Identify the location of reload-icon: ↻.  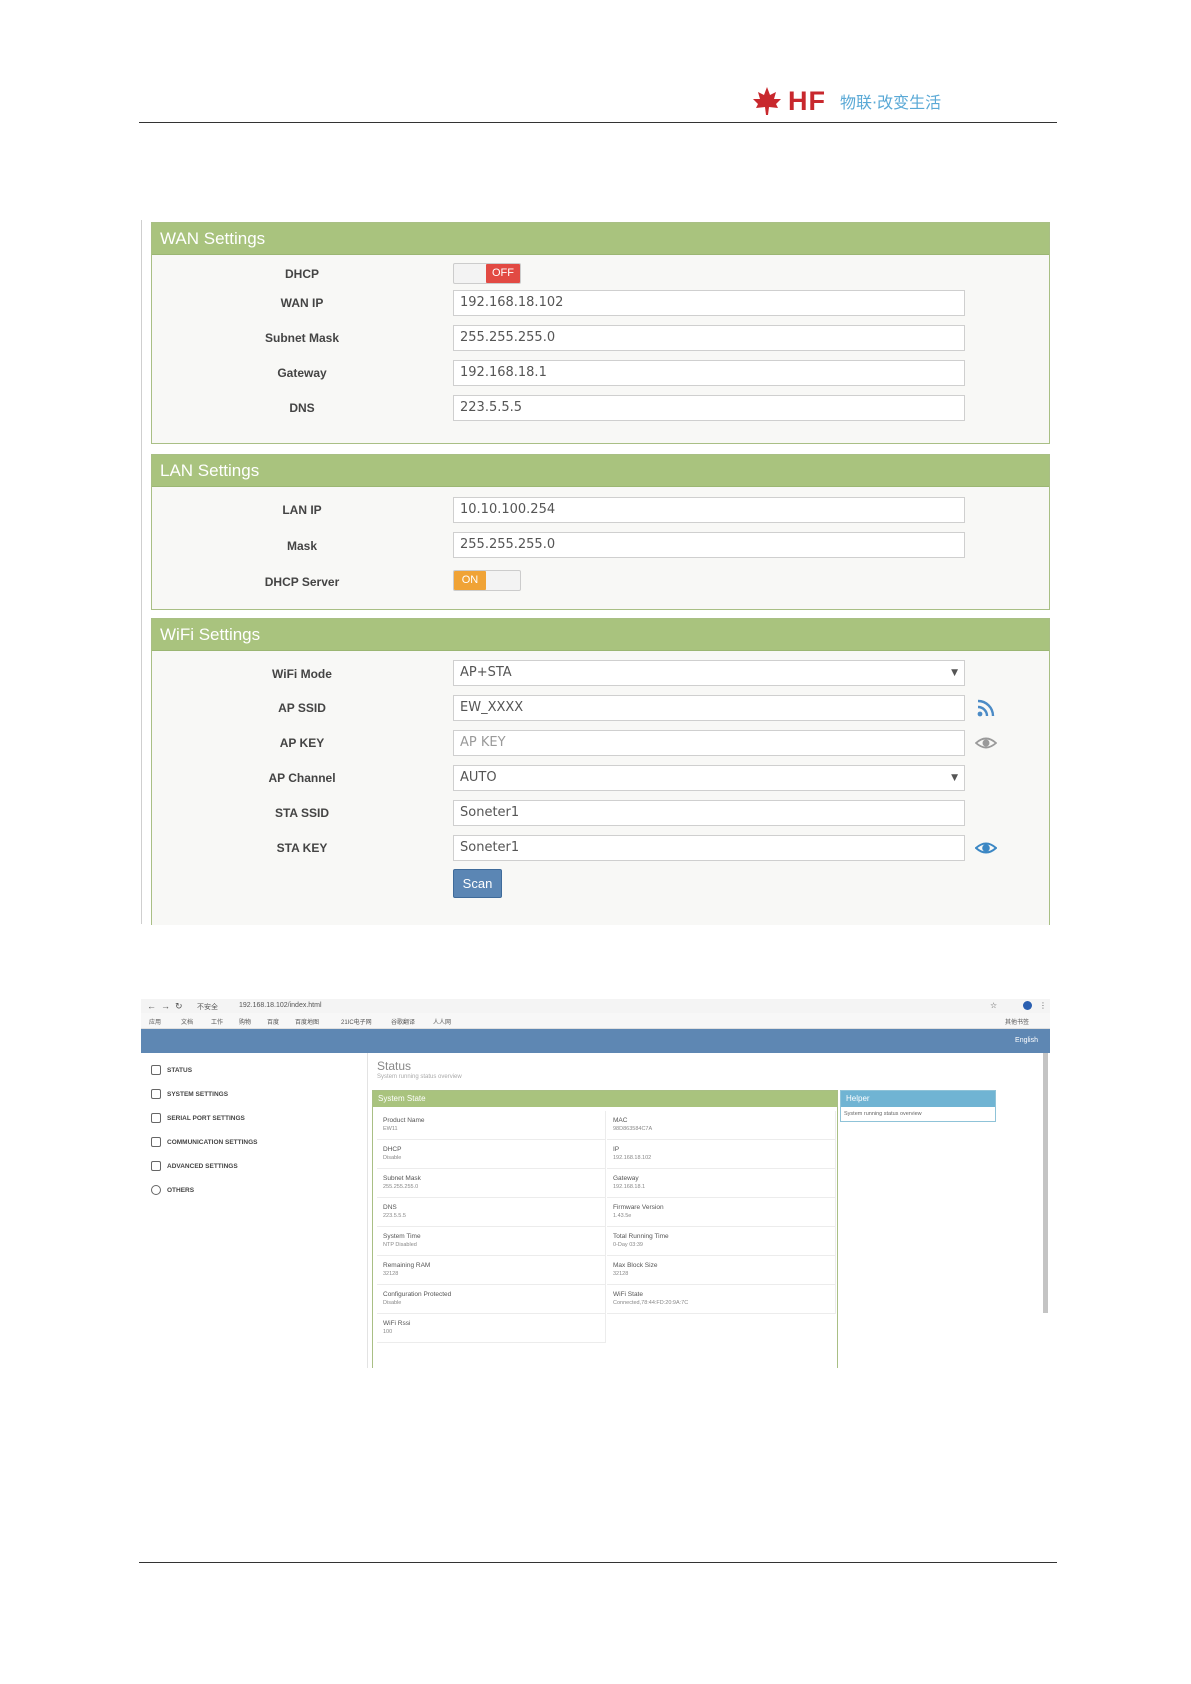
(179, 1006).